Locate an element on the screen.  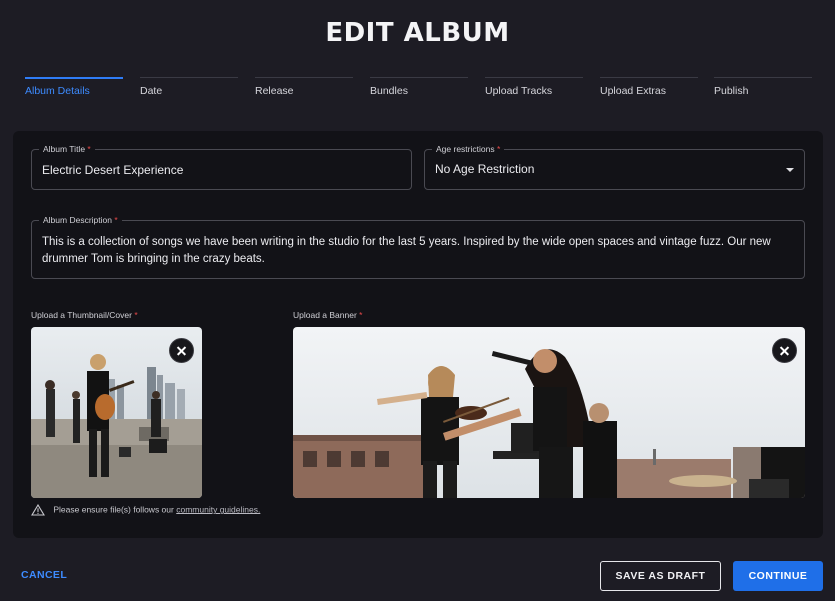
step-bundles: Bundles is located at coordinates (419, 89).